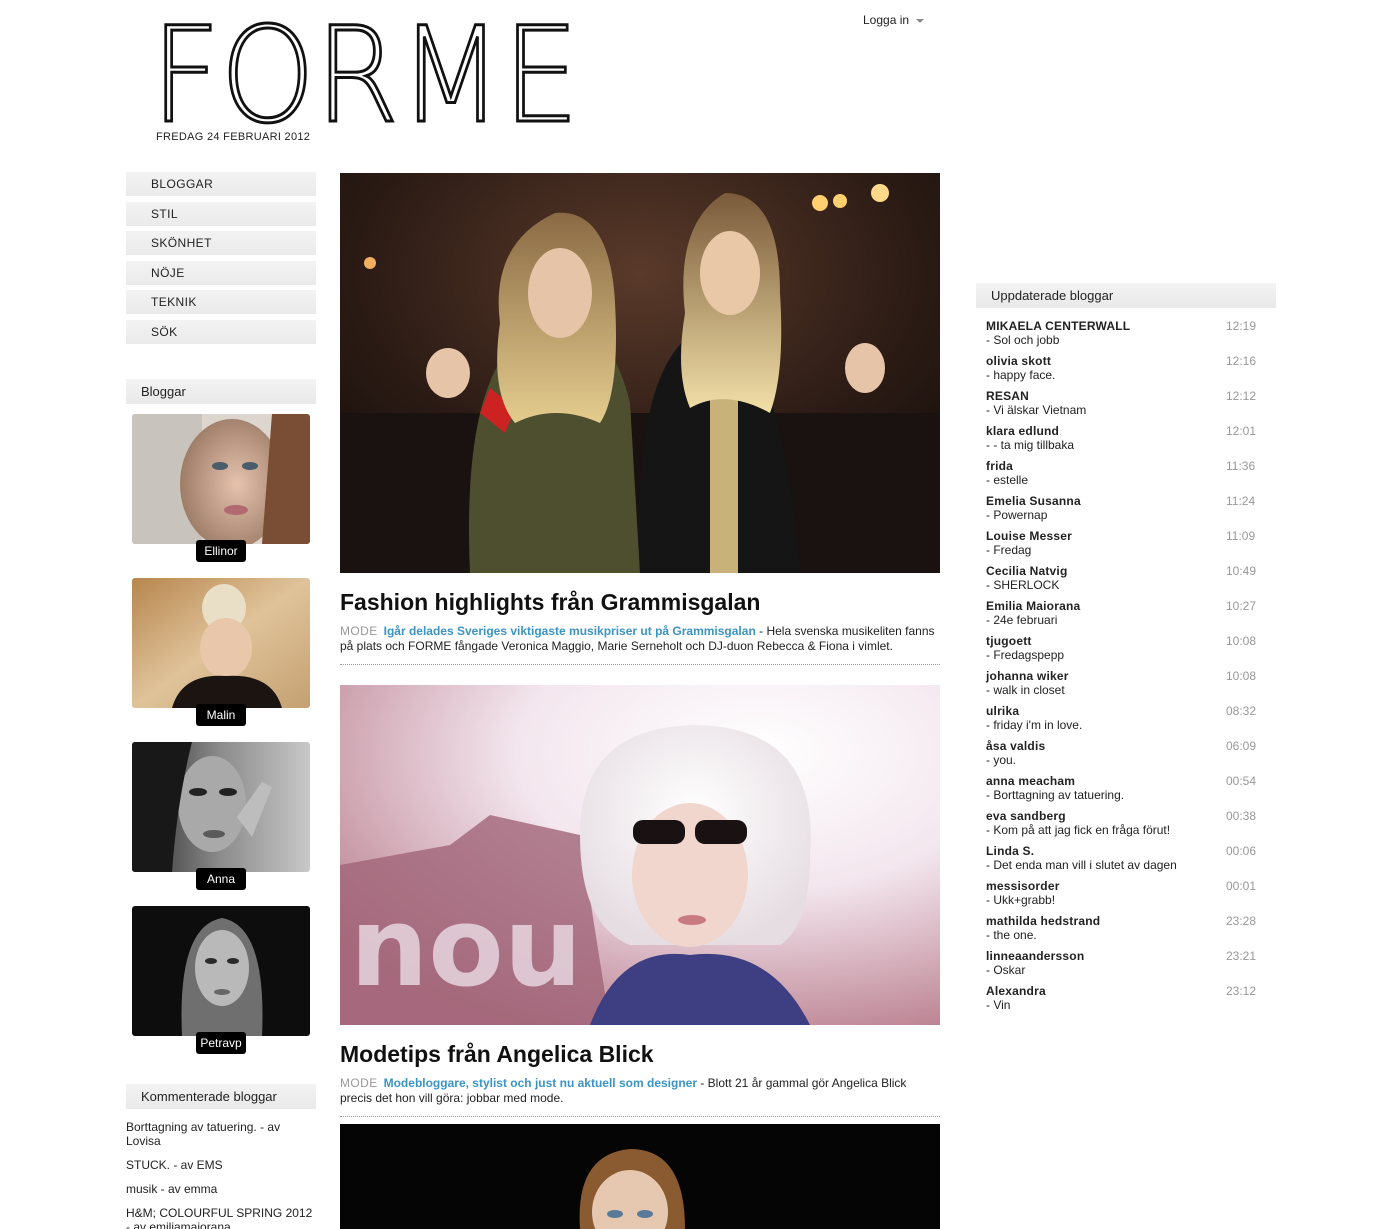  What do you see at coordinates (886, 20) in the screenshot?
I see `login-label: Logga in` at bounding box center [886, 20].